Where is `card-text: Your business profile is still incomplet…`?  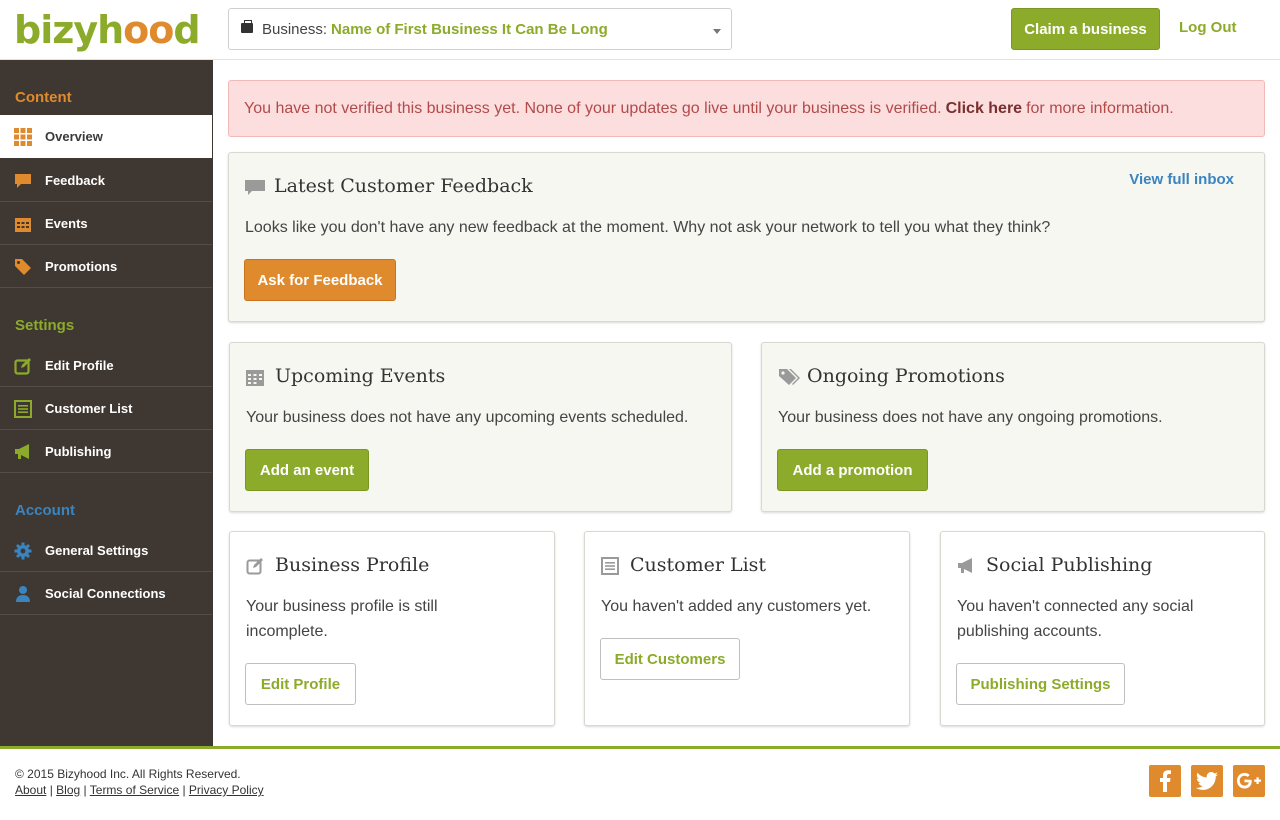 card-text: Your business profile is still incomplet… is located at coordinates (342, 619).